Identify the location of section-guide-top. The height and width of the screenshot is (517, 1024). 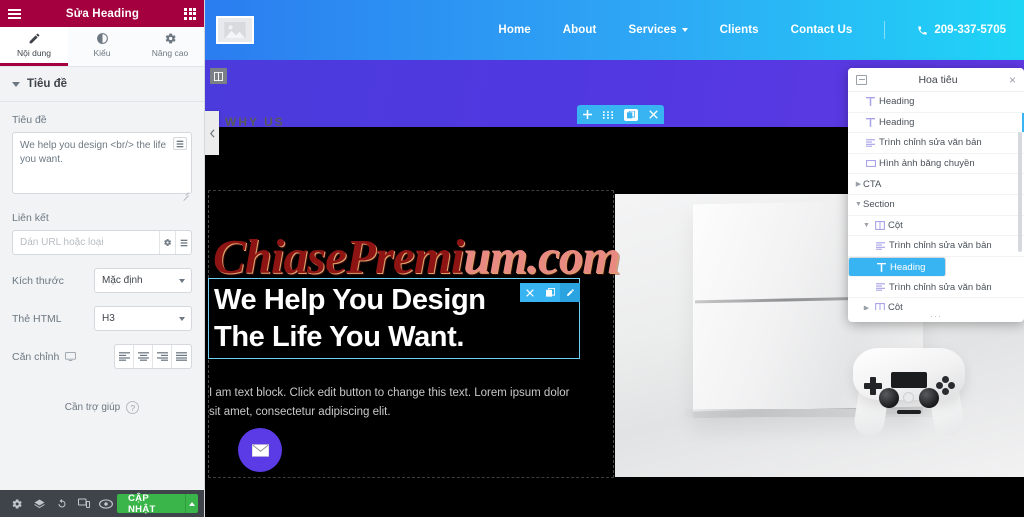
(411, 190).